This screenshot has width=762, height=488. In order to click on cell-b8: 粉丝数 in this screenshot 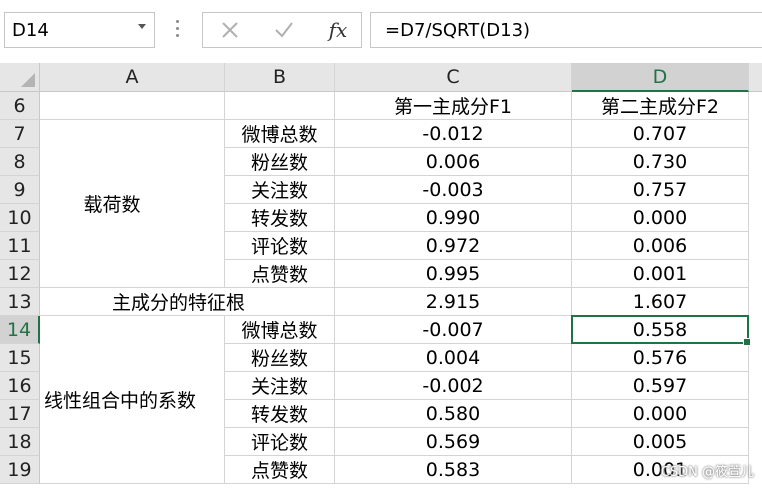, I will do `click(280, 162)`.